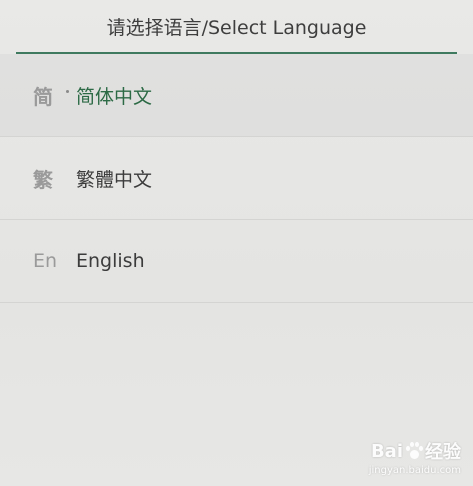 This screenshot has width=473, height=486. Describe the element at coordinates (414, 451) in the screenshot. I see `paw-icon` at that location.